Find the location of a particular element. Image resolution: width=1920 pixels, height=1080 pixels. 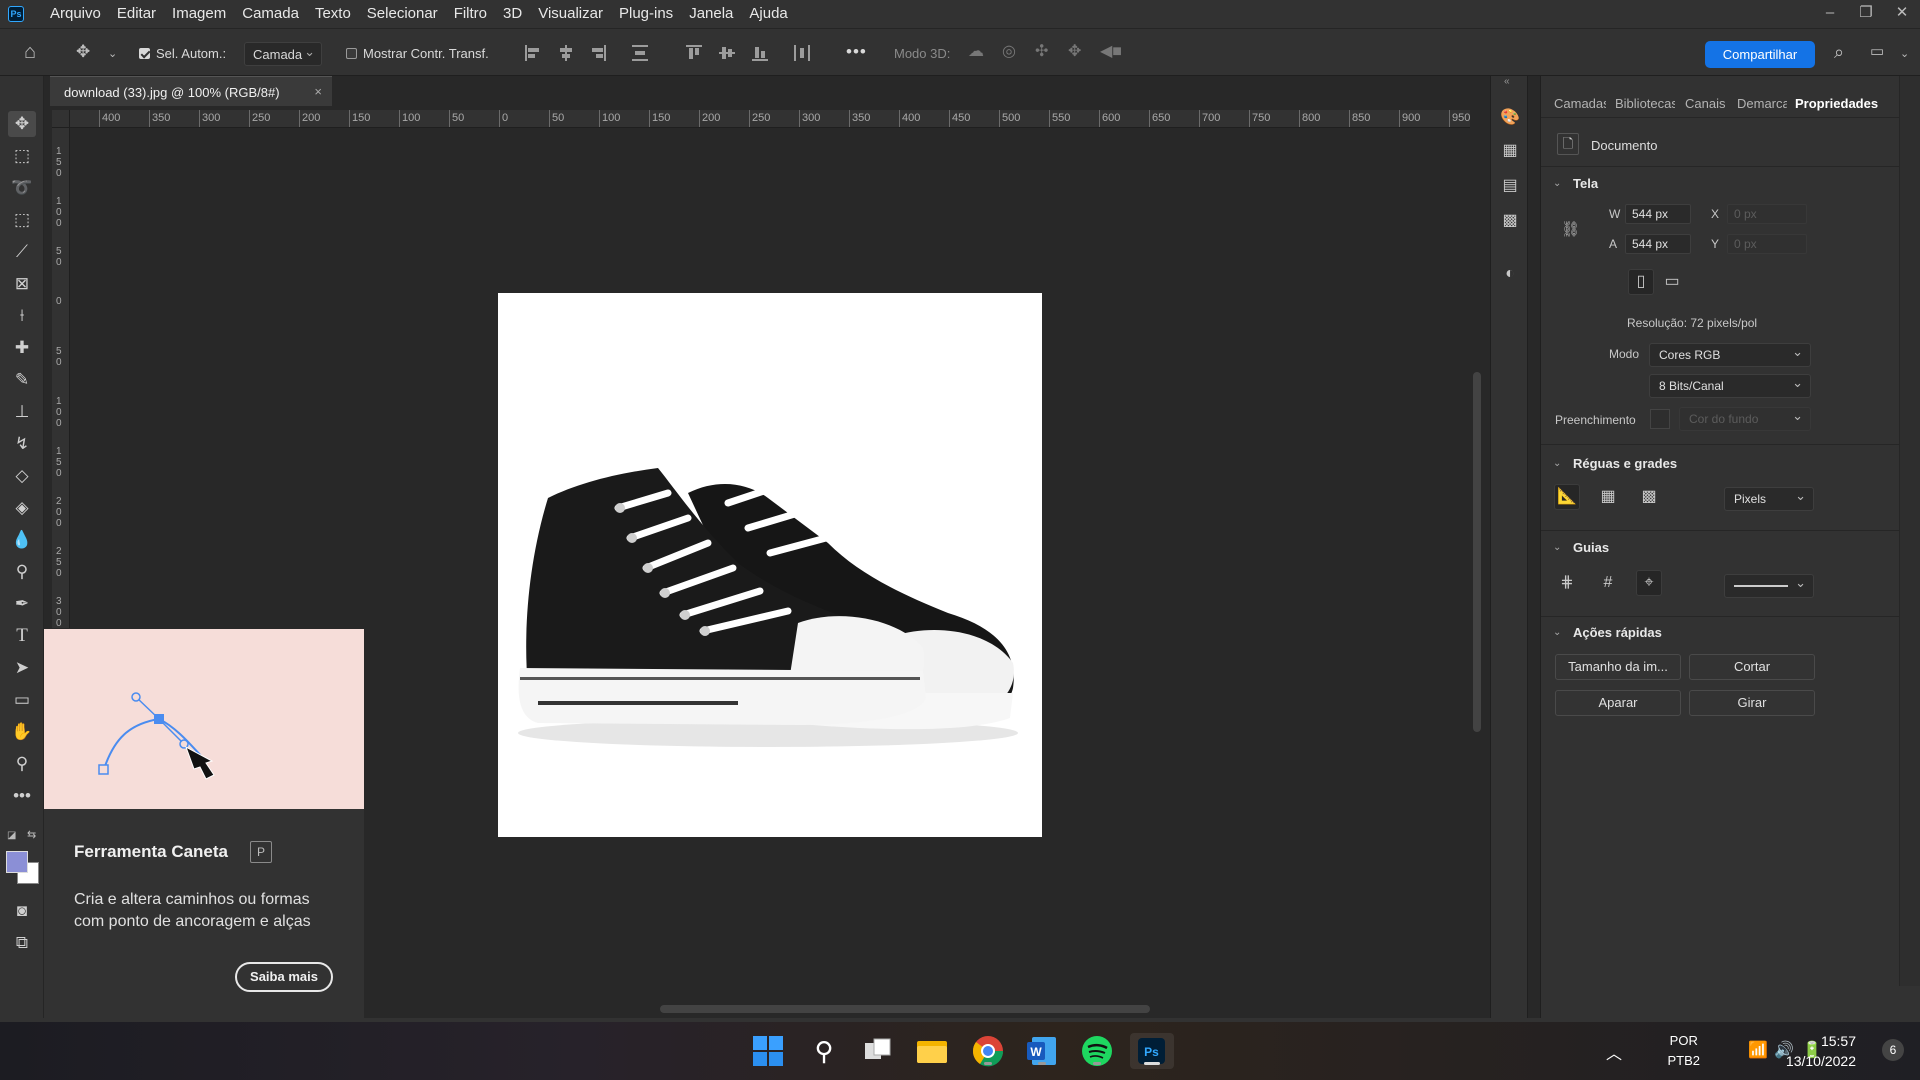

swatches-icon: ▦ is located at coordinates (1510, 151).